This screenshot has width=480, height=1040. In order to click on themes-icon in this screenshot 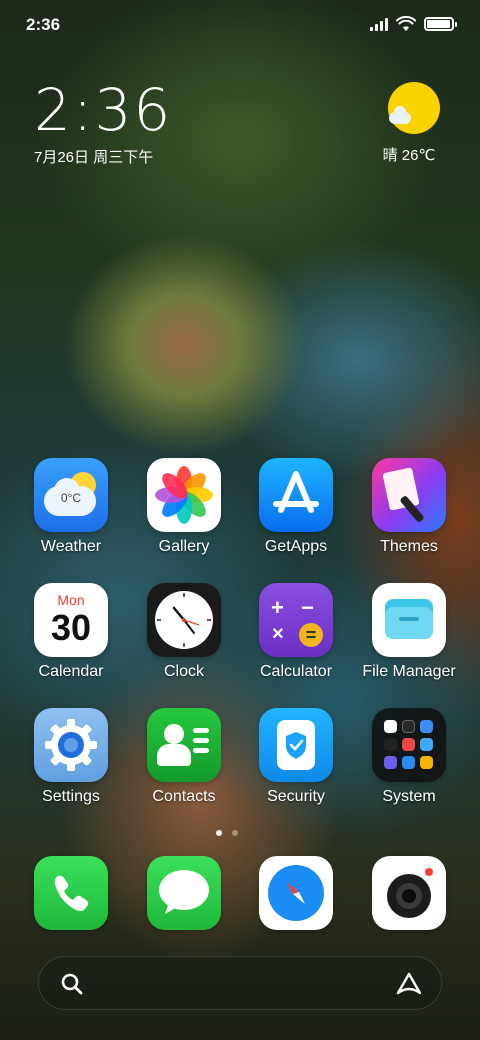, I will do `click(409, 495)`.